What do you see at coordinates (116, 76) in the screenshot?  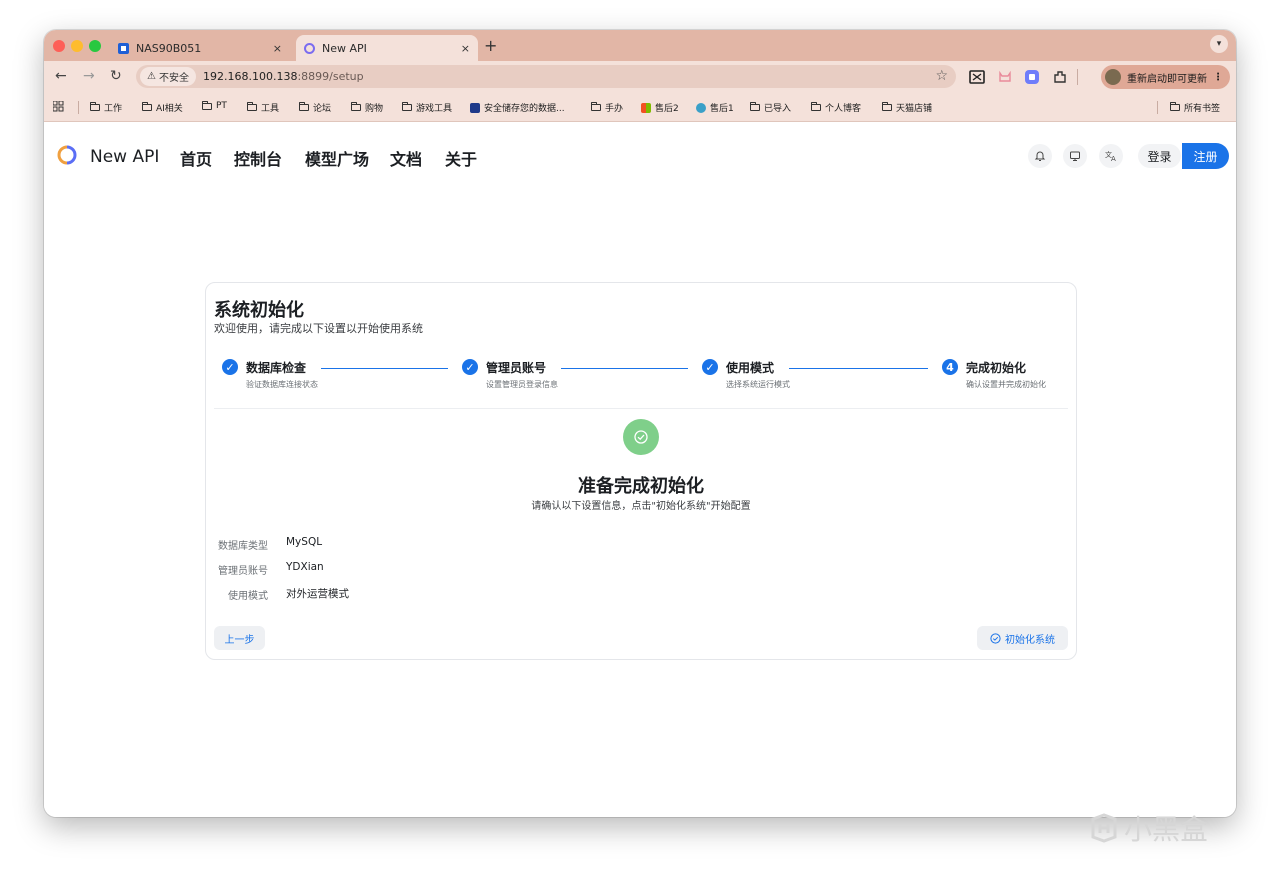 I see `reload-icon: ↻` at bounding box center [116, 76].